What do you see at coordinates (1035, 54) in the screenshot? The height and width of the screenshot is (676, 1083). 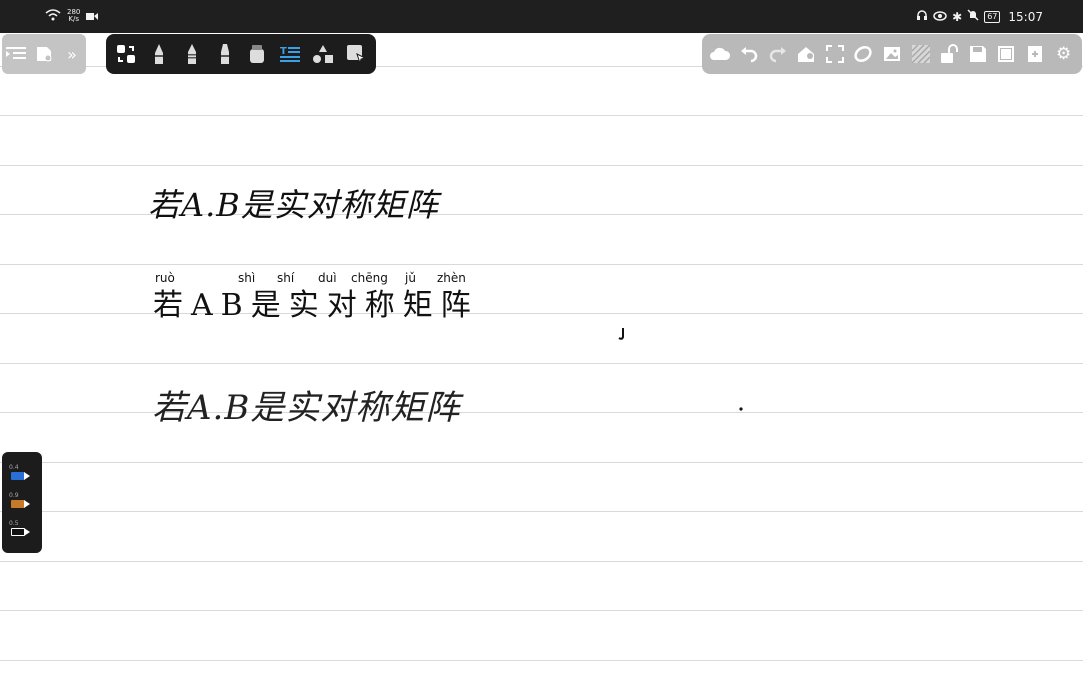 I see `add-page-icon` at bounding box center [1035, 54].